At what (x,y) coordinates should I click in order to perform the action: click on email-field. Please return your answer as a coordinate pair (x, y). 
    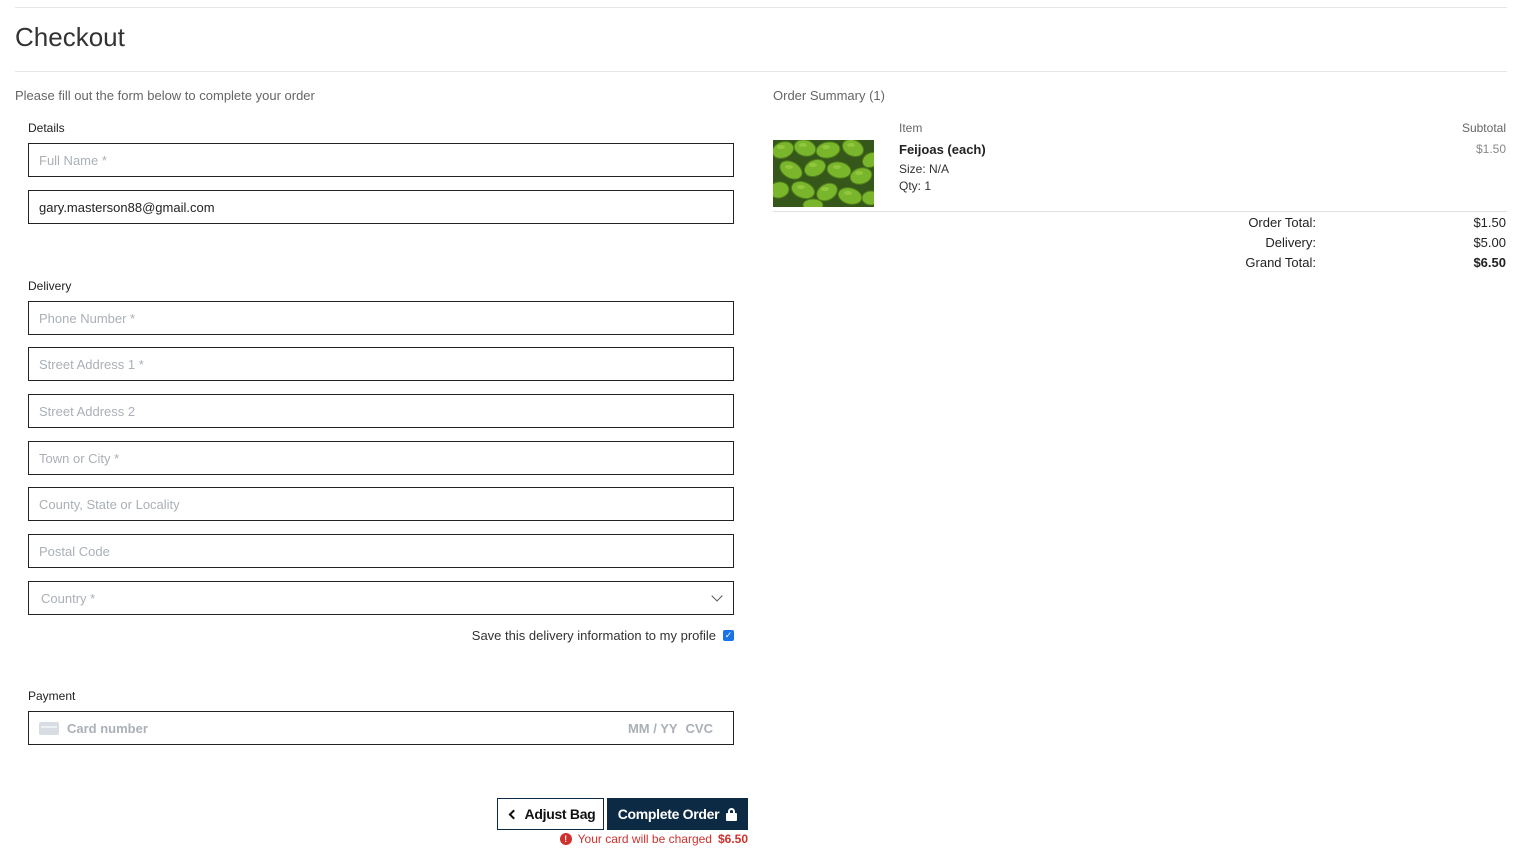
    Looking at the image, I should click on (381, 207).